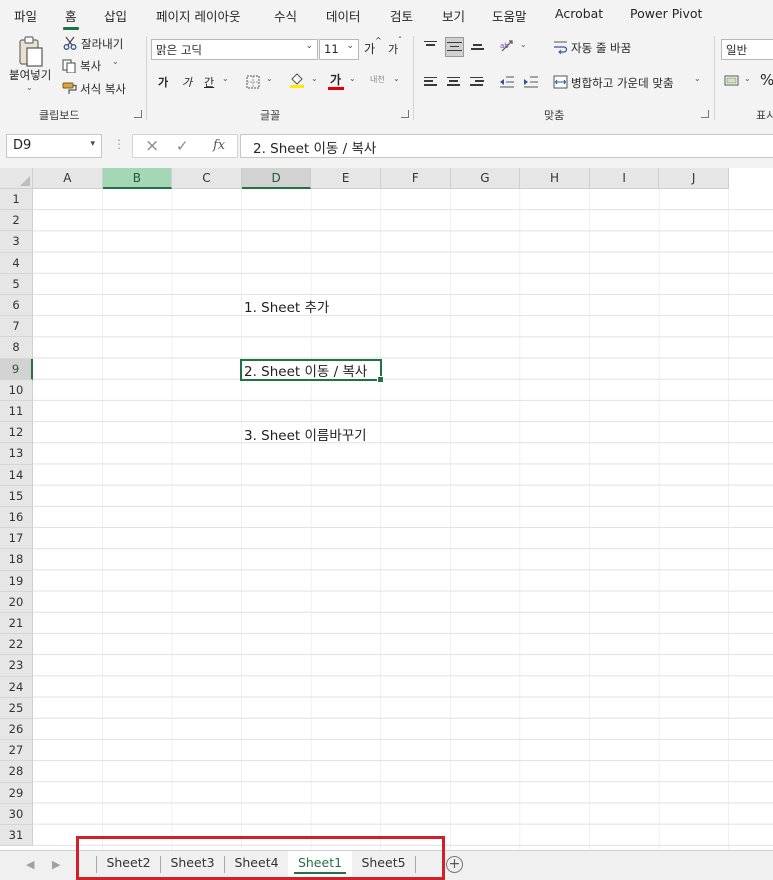 The width and height of the screenshot is (773, 880). I want to click on menu-home: 홈, so click(70, 18).